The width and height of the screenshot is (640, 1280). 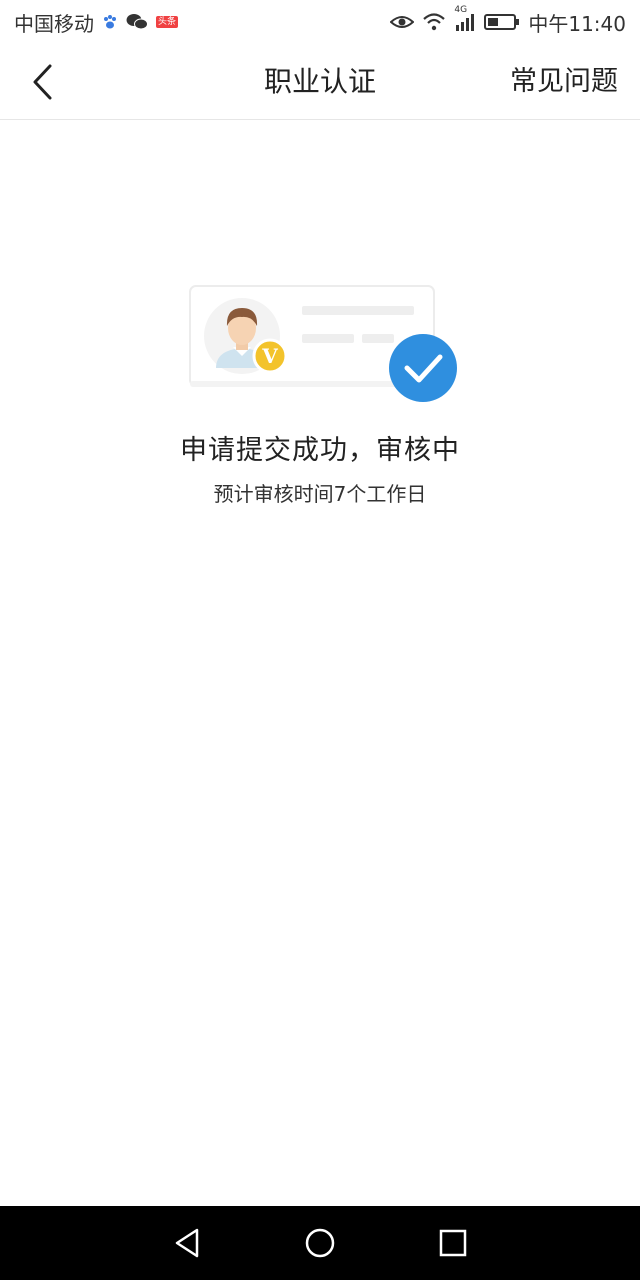 I want to click on status-right: 4G 中午11:40, so click(x=508, y=21).